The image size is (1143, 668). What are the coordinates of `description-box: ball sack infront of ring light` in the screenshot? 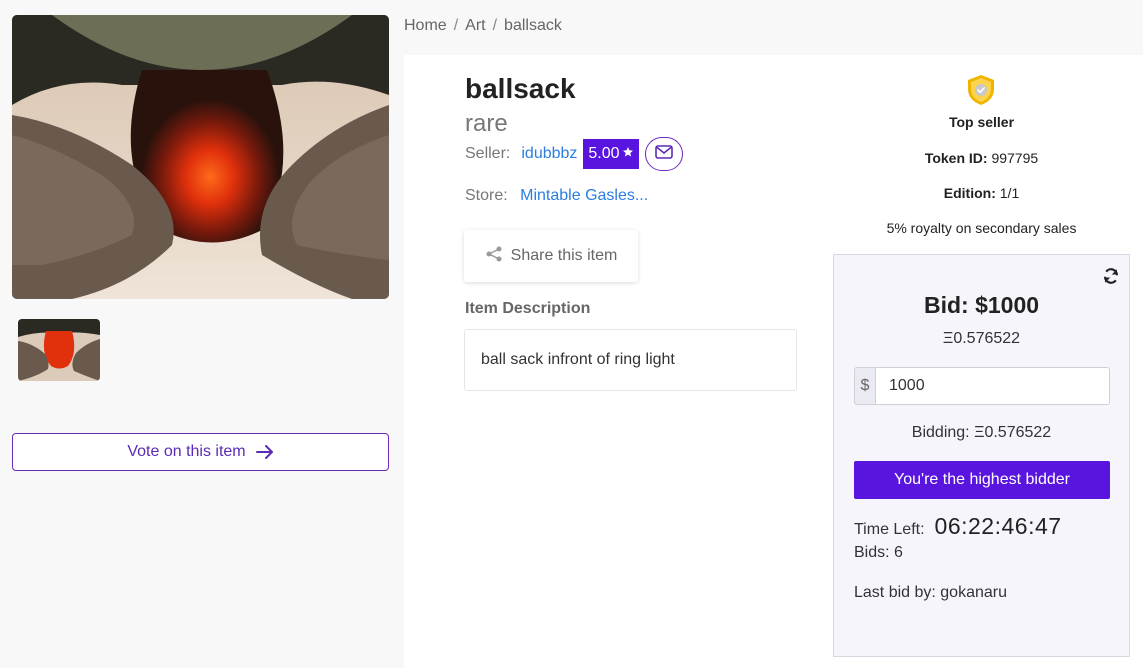 It's located at (630, 360).